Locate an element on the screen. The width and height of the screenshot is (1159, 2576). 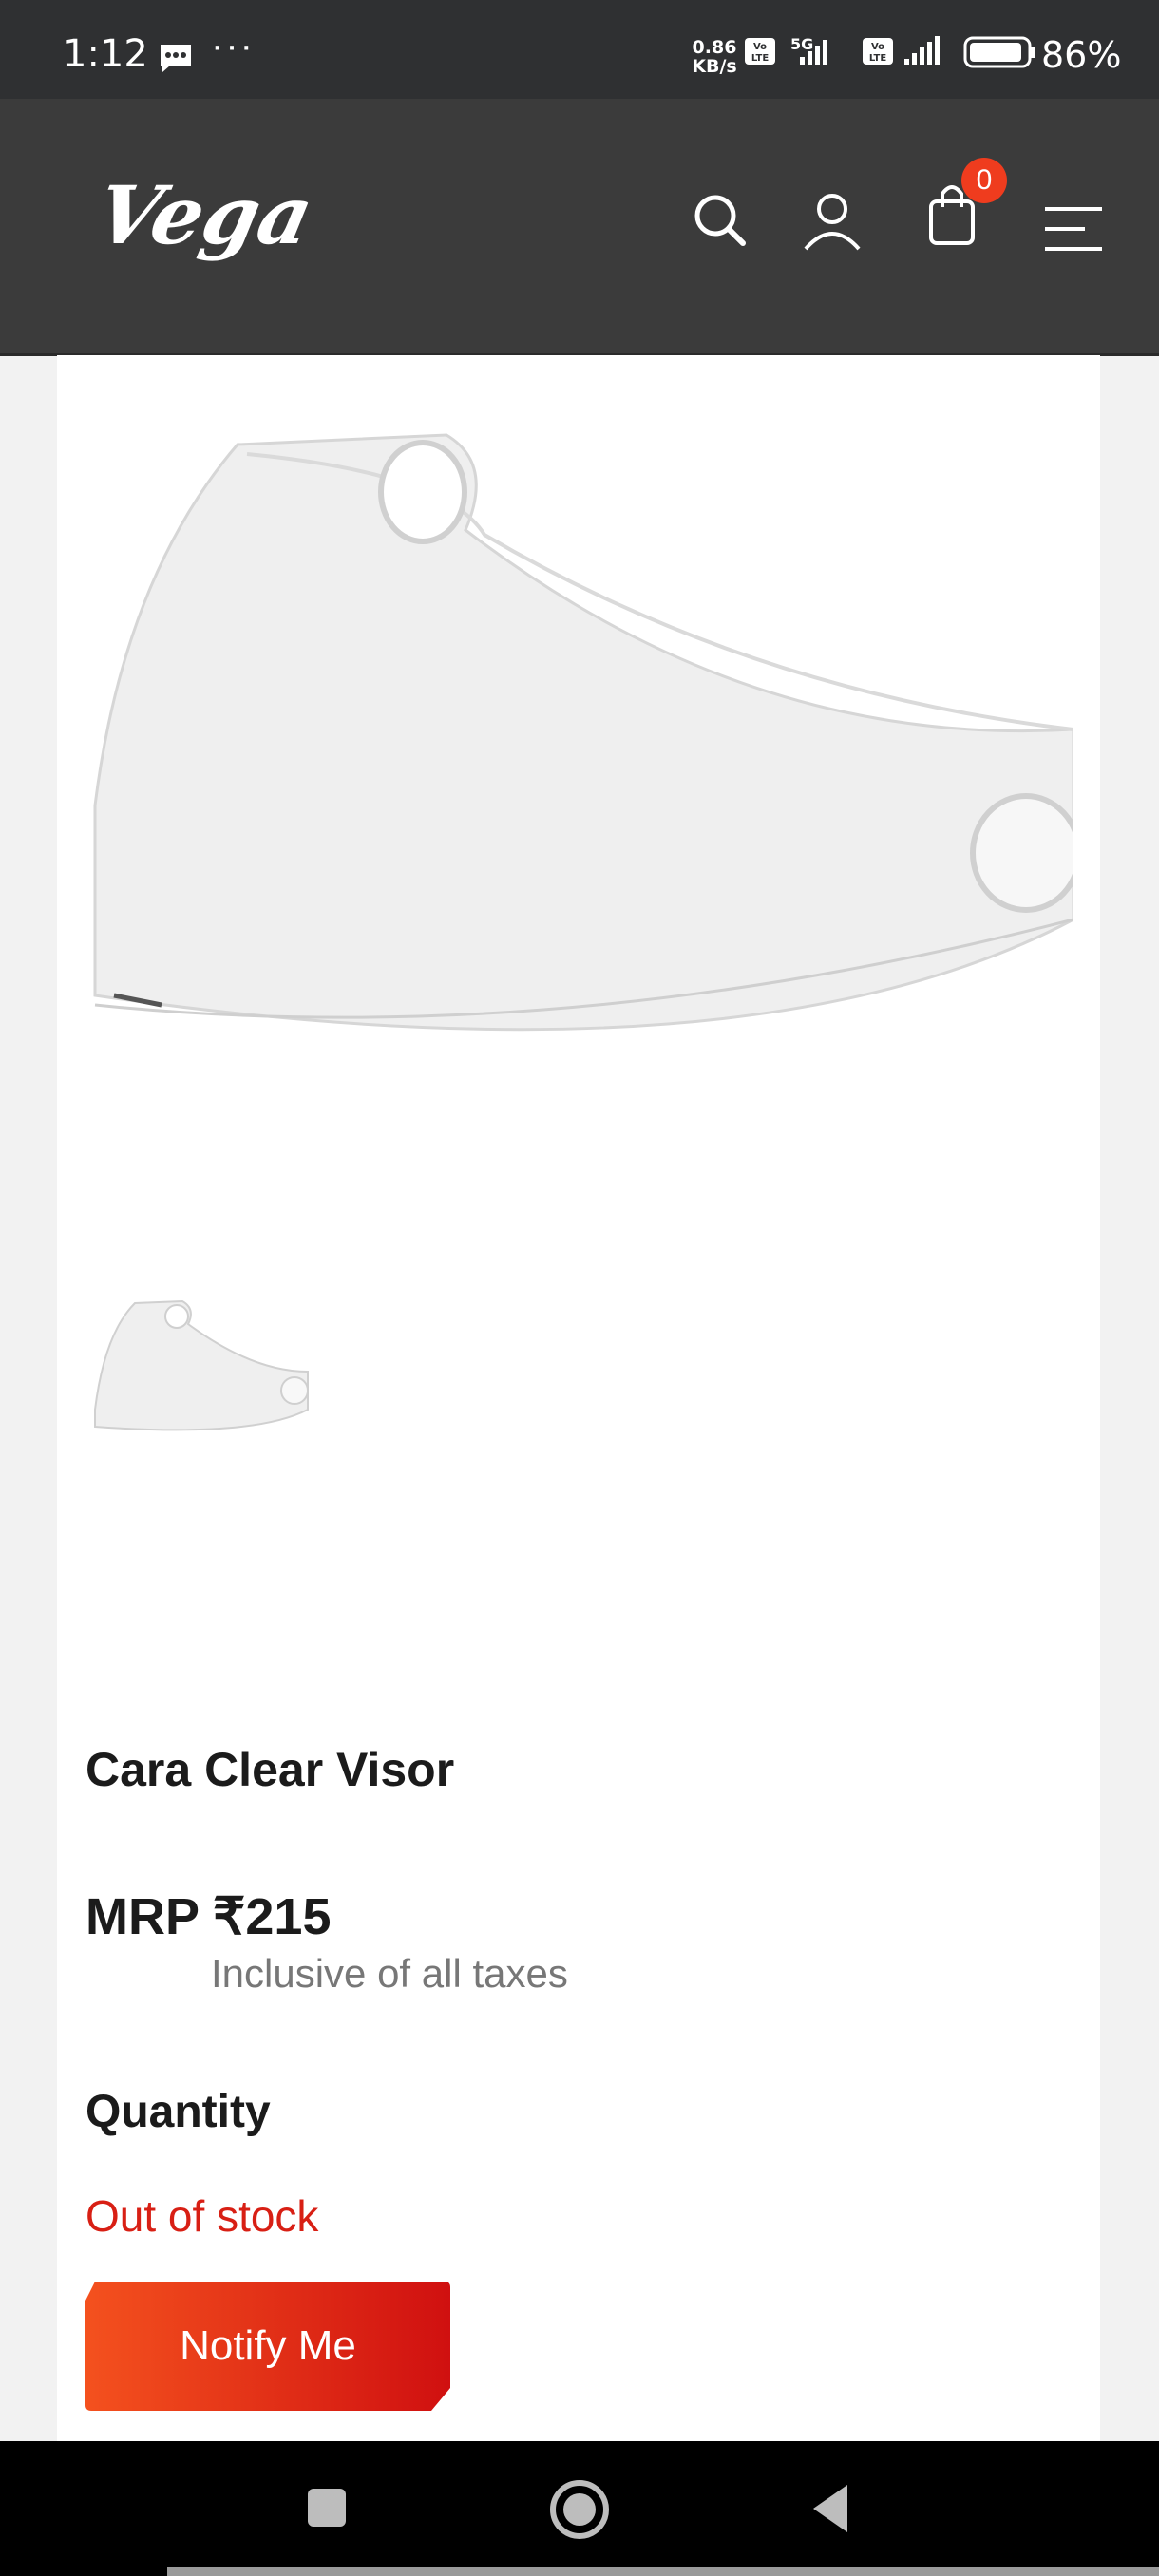
status-bar: 1:12 ··· 0.86 KB/s Vo LTE 5G Vo LTE 86% is located at coordinates (579, 49).